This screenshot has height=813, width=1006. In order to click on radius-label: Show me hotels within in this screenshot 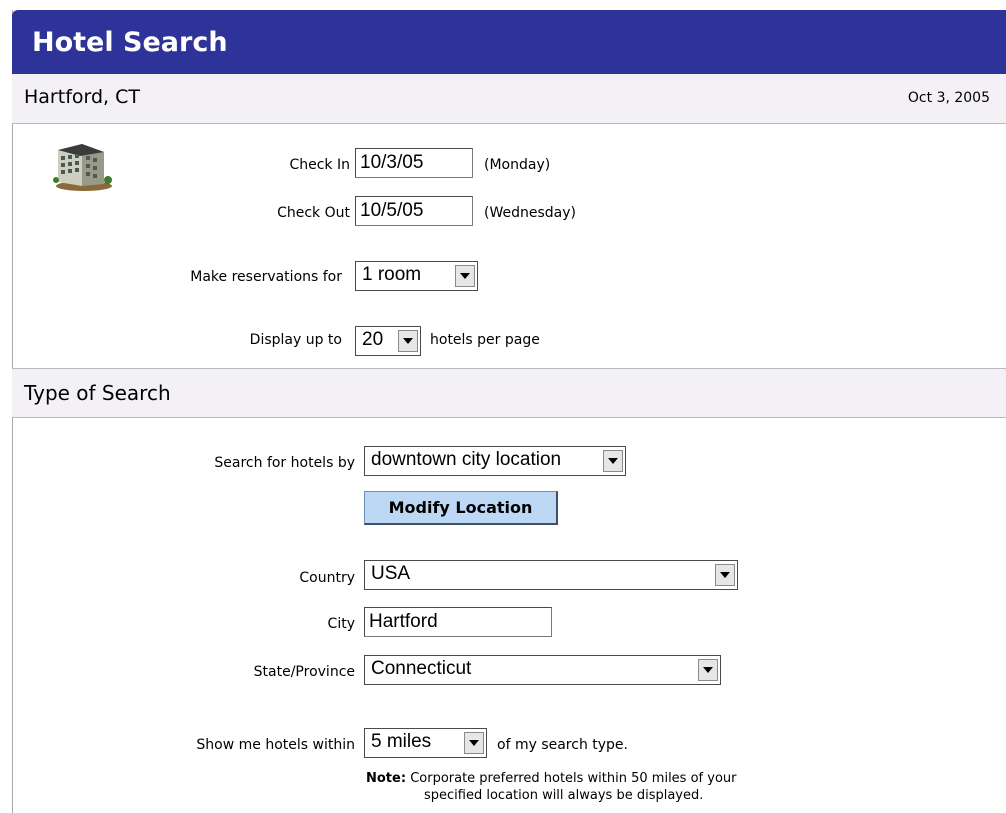, I will do `click(275, 745)`.